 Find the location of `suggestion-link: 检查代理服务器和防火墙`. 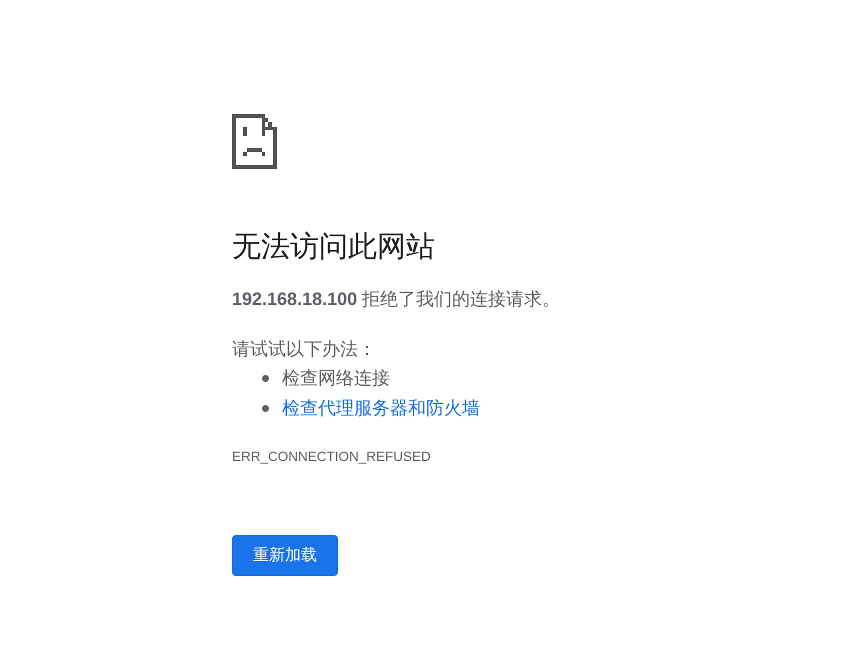

suggestion-link: 检查代理服务器和防火墙 is located at coordinates (381, 408).